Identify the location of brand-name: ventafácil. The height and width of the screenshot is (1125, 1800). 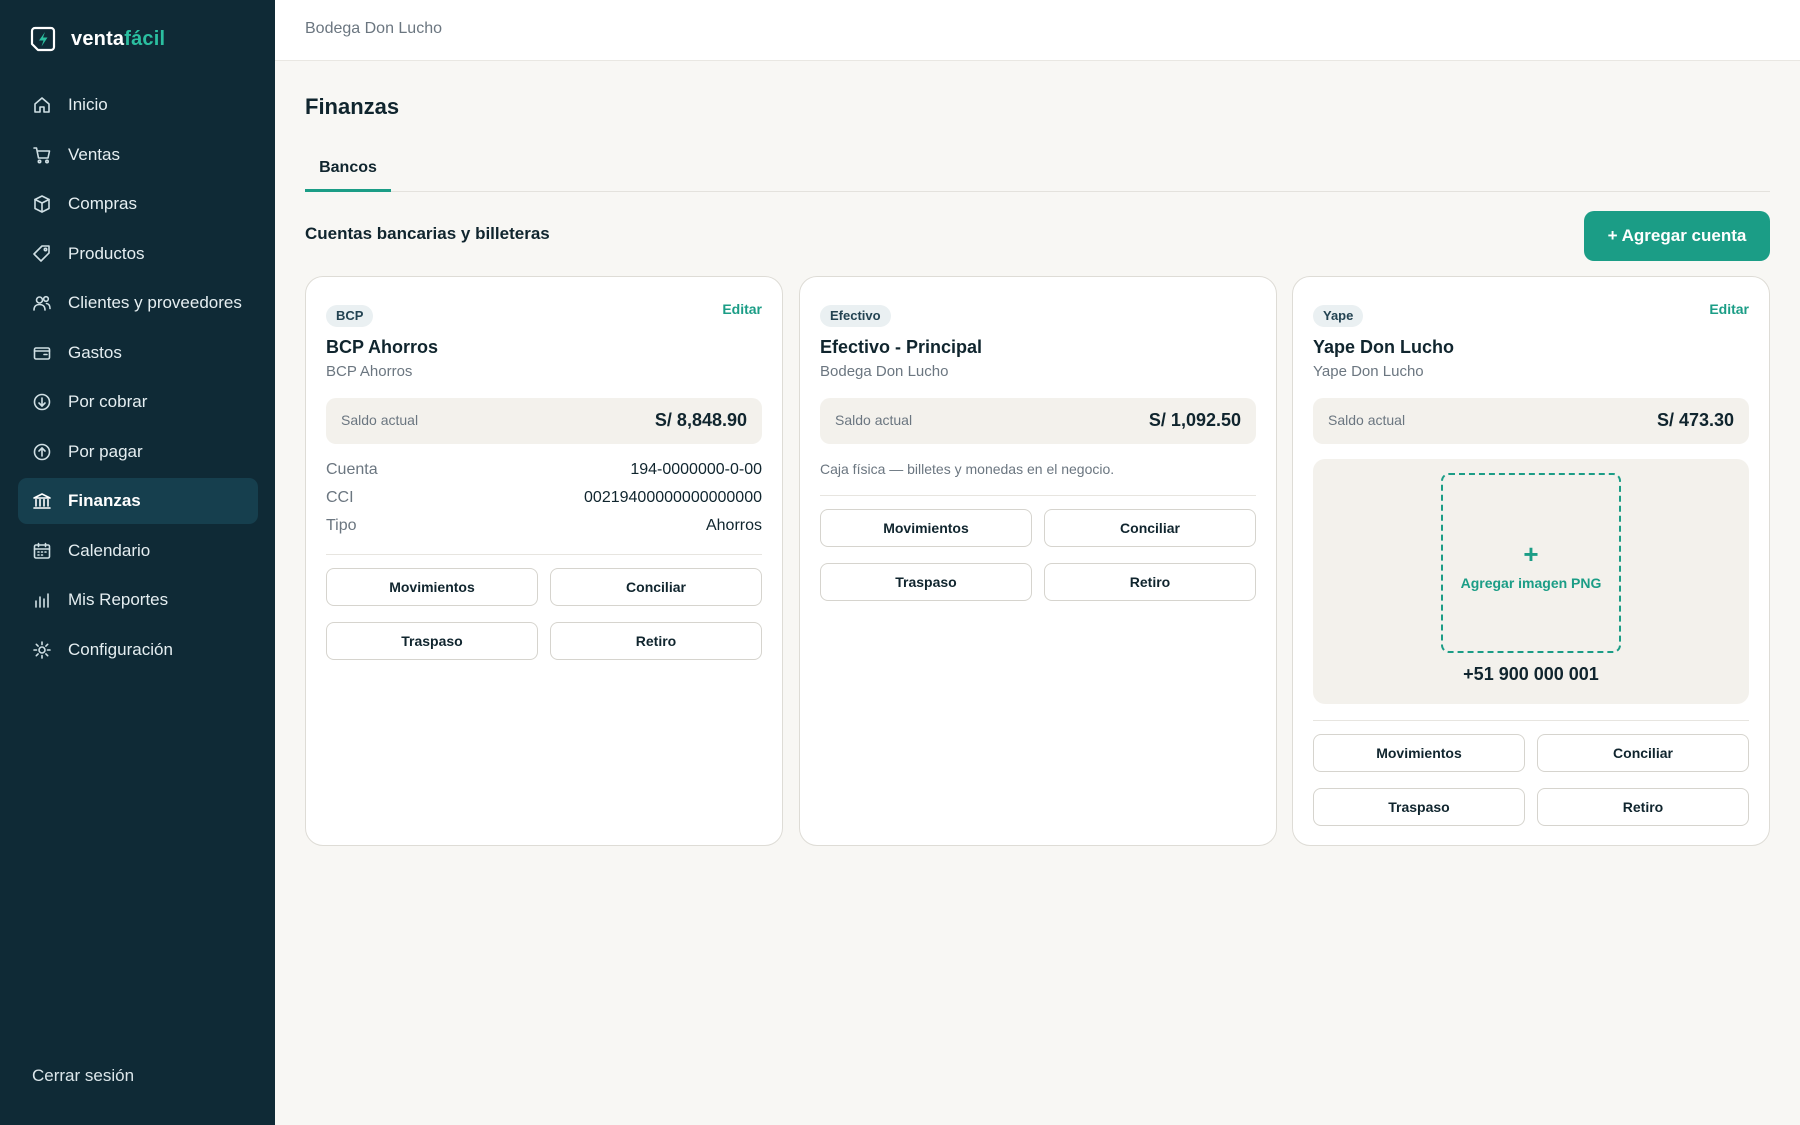
(118, 39).